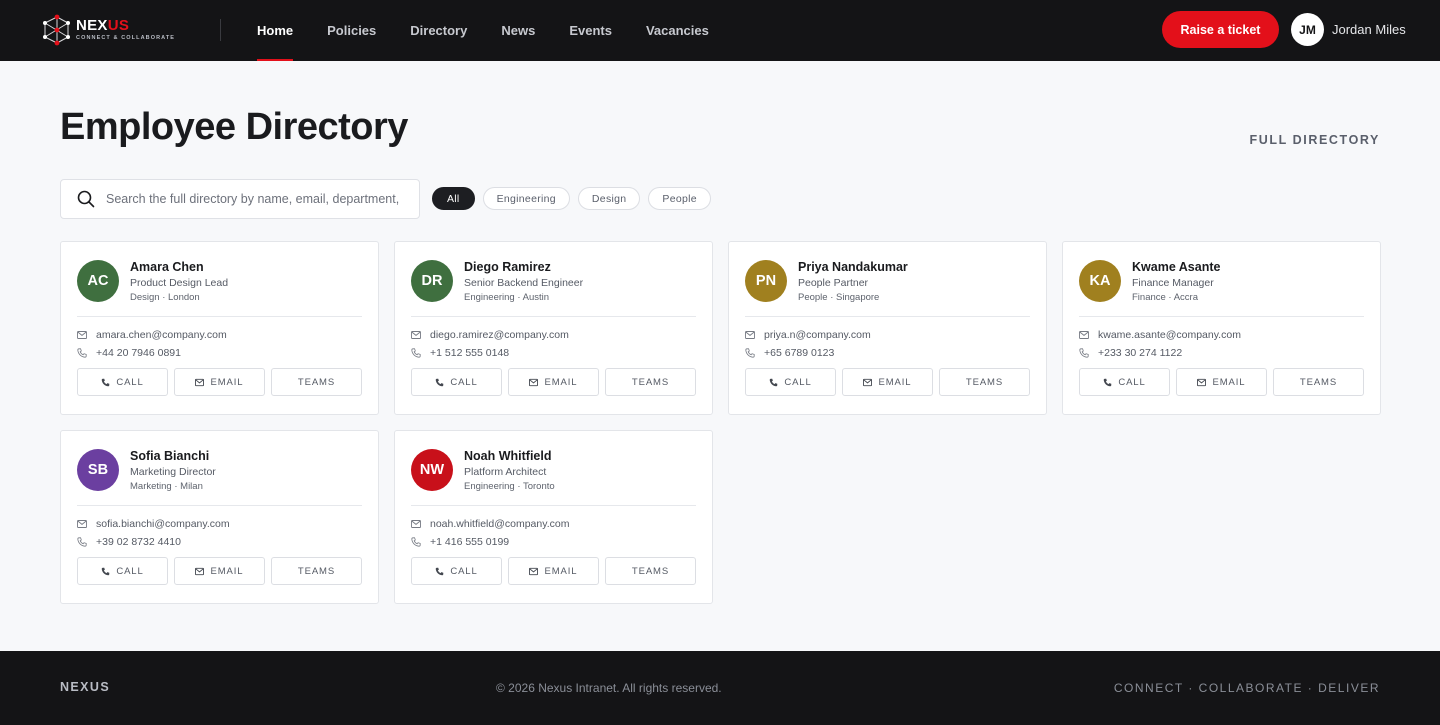 The image size is (1440, 725). Describe the element at coordinates (766, 281) in the screenshot. I see `employee-avatar: PN` at that location.